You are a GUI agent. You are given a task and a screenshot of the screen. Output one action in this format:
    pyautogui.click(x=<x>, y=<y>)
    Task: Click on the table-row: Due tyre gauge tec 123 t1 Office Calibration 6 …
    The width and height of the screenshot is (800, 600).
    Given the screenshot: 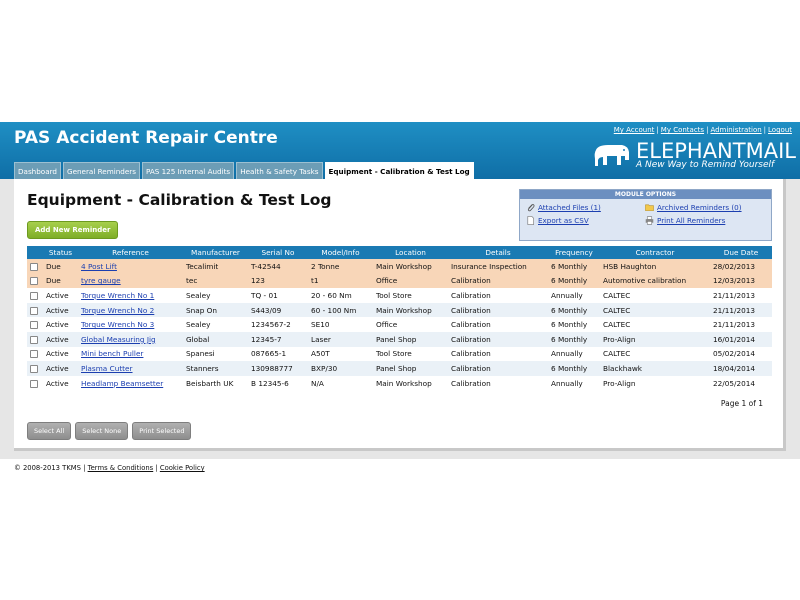 What is the action you would take?
    pyautogui.click(x=399, y=281)
    